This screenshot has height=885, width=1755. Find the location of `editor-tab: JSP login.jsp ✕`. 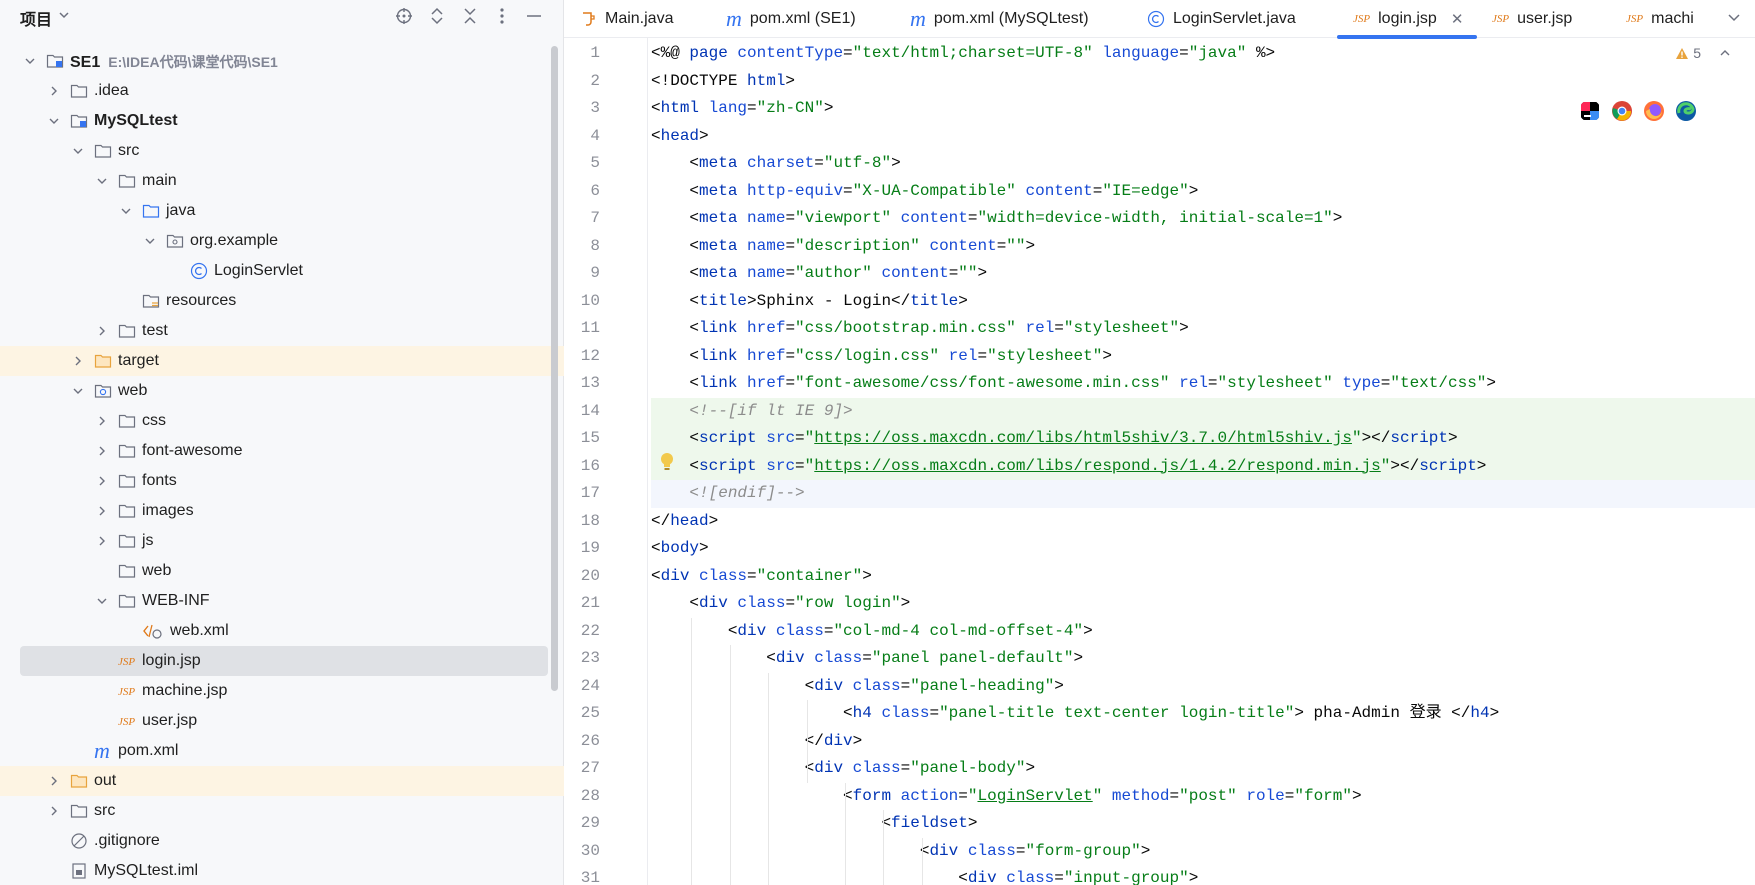

editor-tab: JSP login.jsp ✕ is located at coordinates (1407, 19).